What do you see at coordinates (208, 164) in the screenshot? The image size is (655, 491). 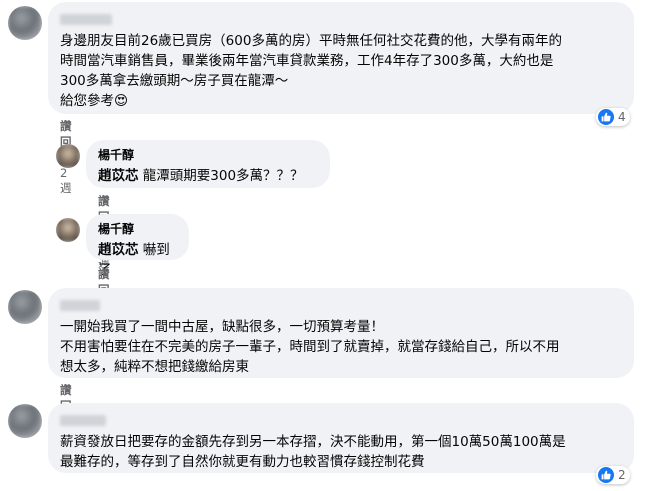 I see `reply-bubble: 楊千醇 趙苡芯 龍潭頭期要300多萬？？？` at bounding box center [208, 164].